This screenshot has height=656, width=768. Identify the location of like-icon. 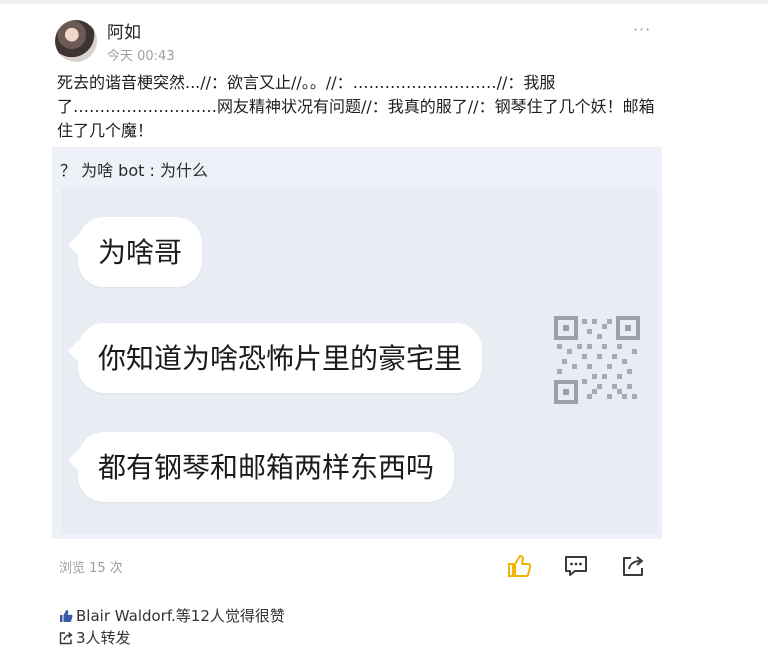
(519, 566).